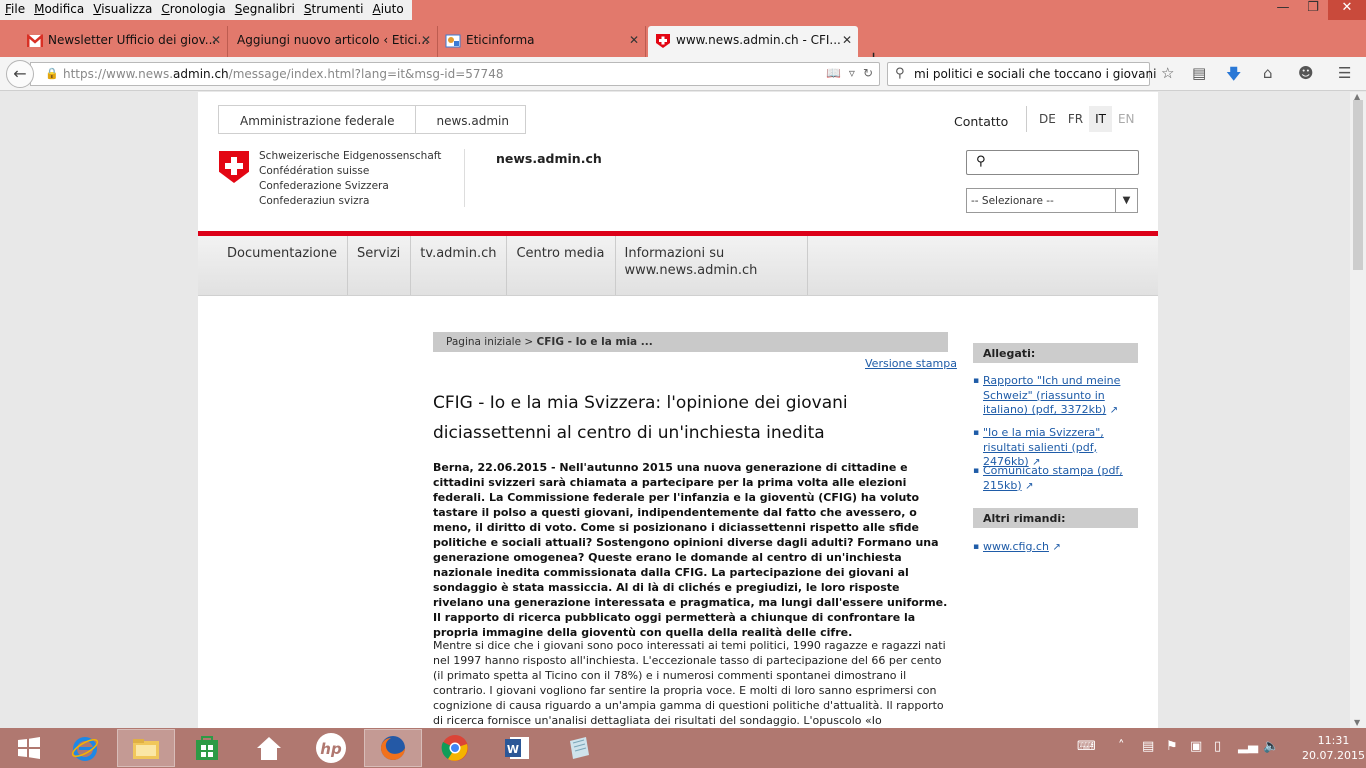 This screenshot has height=768, width=1366. What do you see at coordinates (52, 73) in the screenshot?
I see `lock-icon: 🔒` at bounding box center [52, 73].